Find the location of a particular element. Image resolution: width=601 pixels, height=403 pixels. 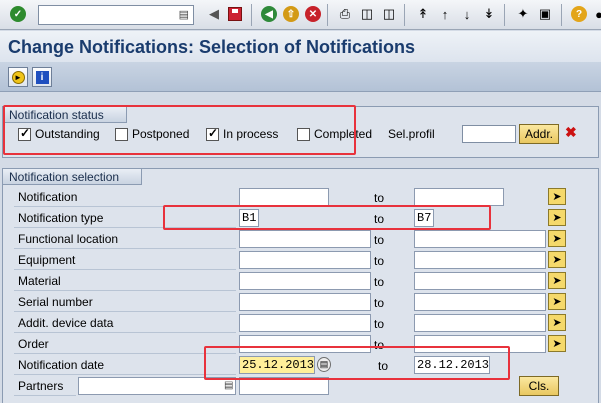

back-arrow-icon: ◀ is located at coordinates (214, 14).